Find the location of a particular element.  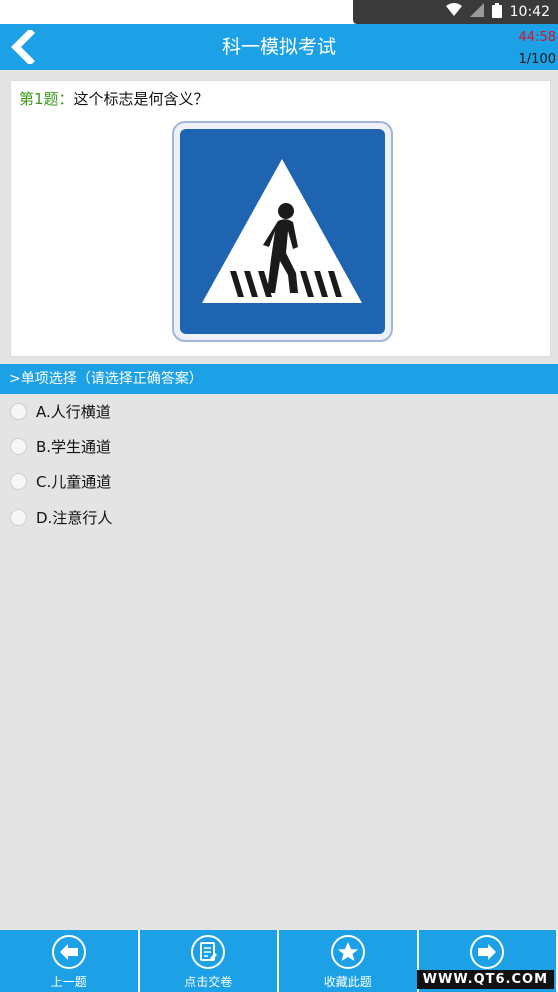

submit-paper-icon is located at coordinates (208, 952).